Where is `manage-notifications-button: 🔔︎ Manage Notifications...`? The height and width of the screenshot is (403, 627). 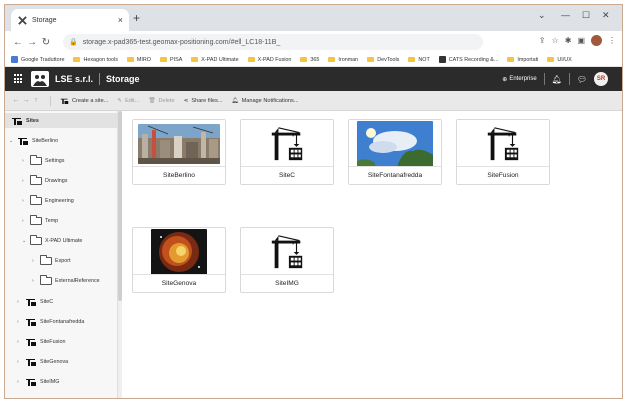 manage-notifications-button: 🔔︎ Manage Notifications... is located at coordinates (264, 101).